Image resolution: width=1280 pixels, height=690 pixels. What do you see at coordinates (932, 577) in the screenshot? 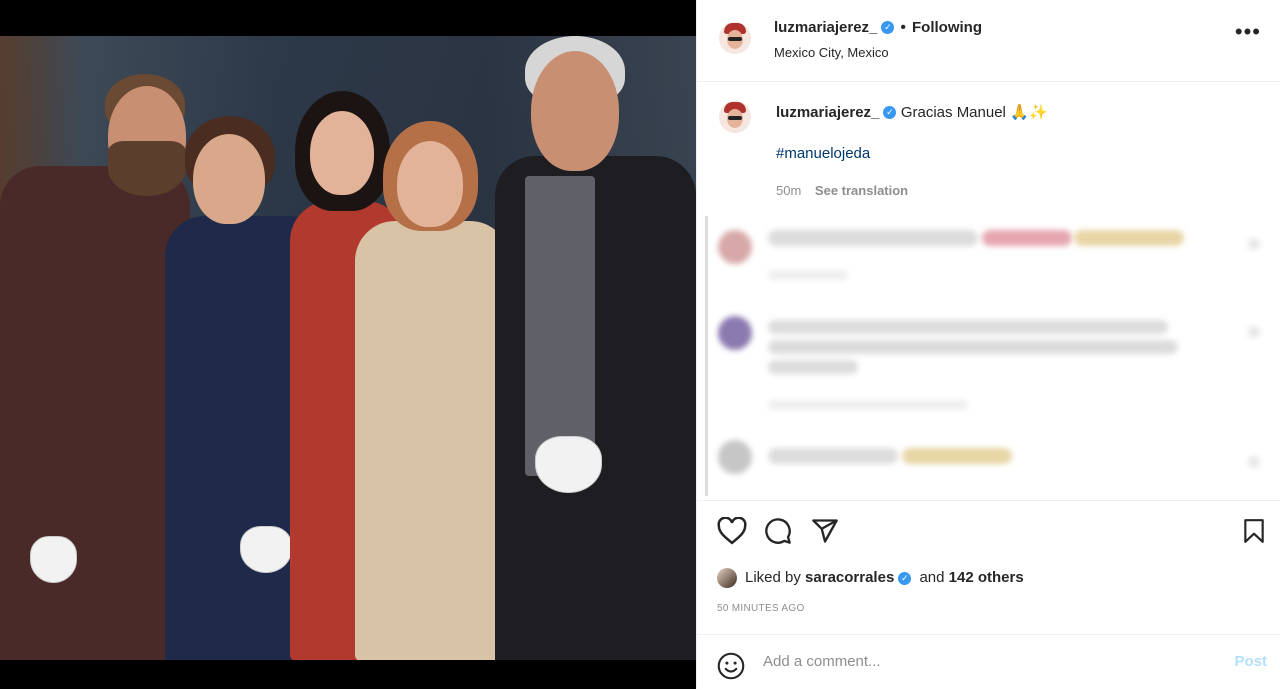
I see `likes-connector: and` at bounding box center [932, 577].